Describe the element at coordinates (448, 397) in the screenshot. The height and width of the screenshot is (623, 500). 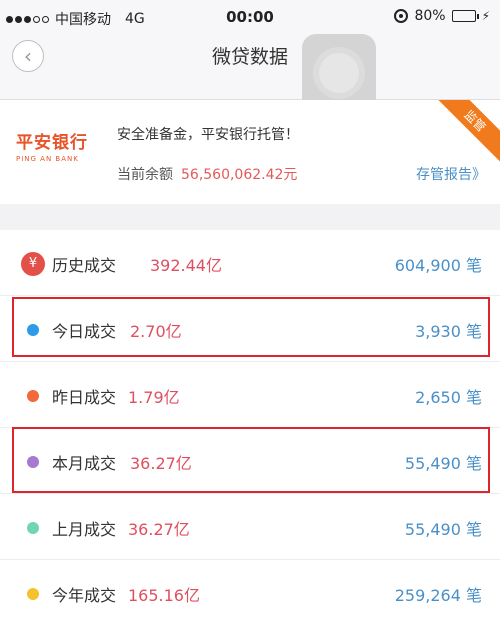
I see `stat-count: 2,650 笔` at that location.